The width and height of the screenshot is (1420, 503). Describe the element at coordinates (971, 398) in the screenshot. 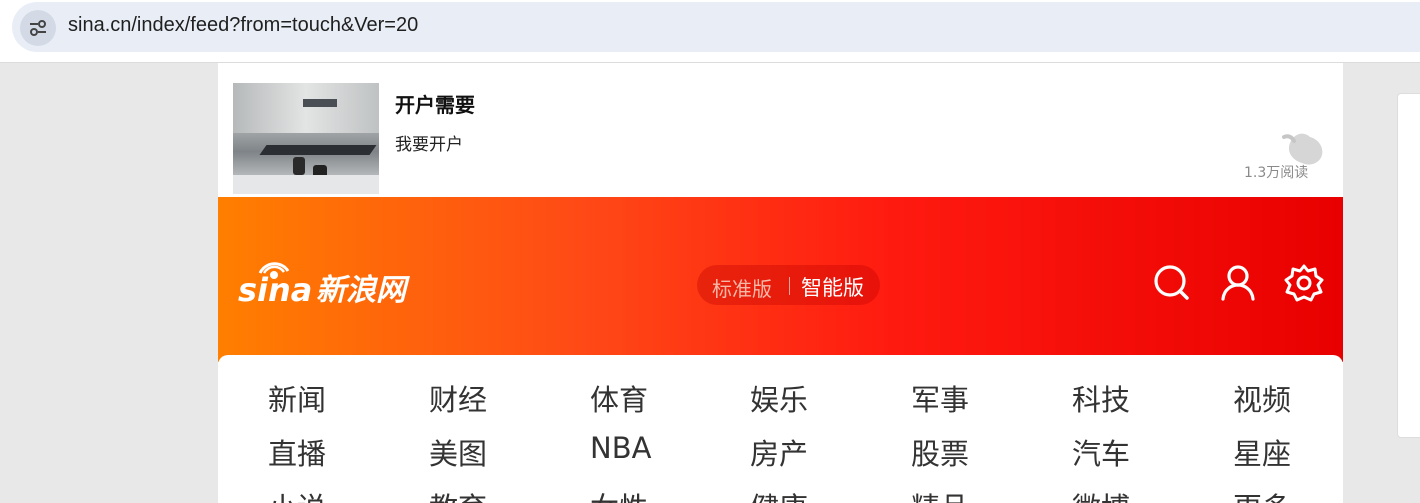

I see `nav-item-military: 军事` at that location.